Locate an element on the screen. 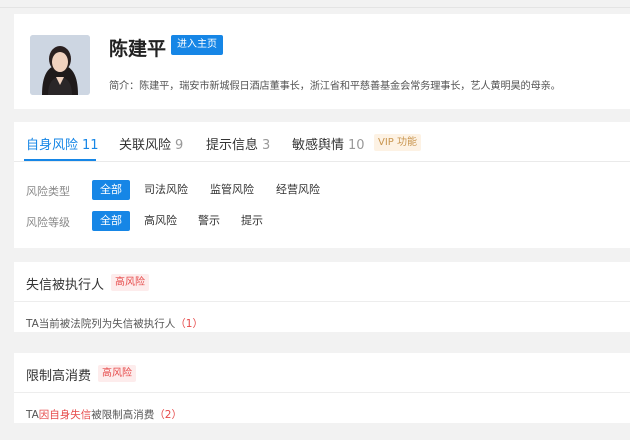  risk-title: 失信被执行人 is located at coordinates (65, 285).